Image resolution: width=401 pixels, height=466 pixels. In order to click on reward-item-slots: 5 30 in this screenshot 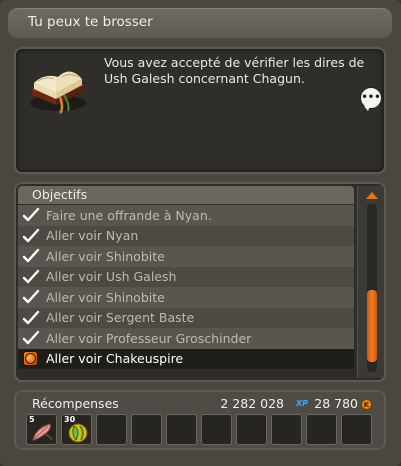, I will do `click(199, 429)`.